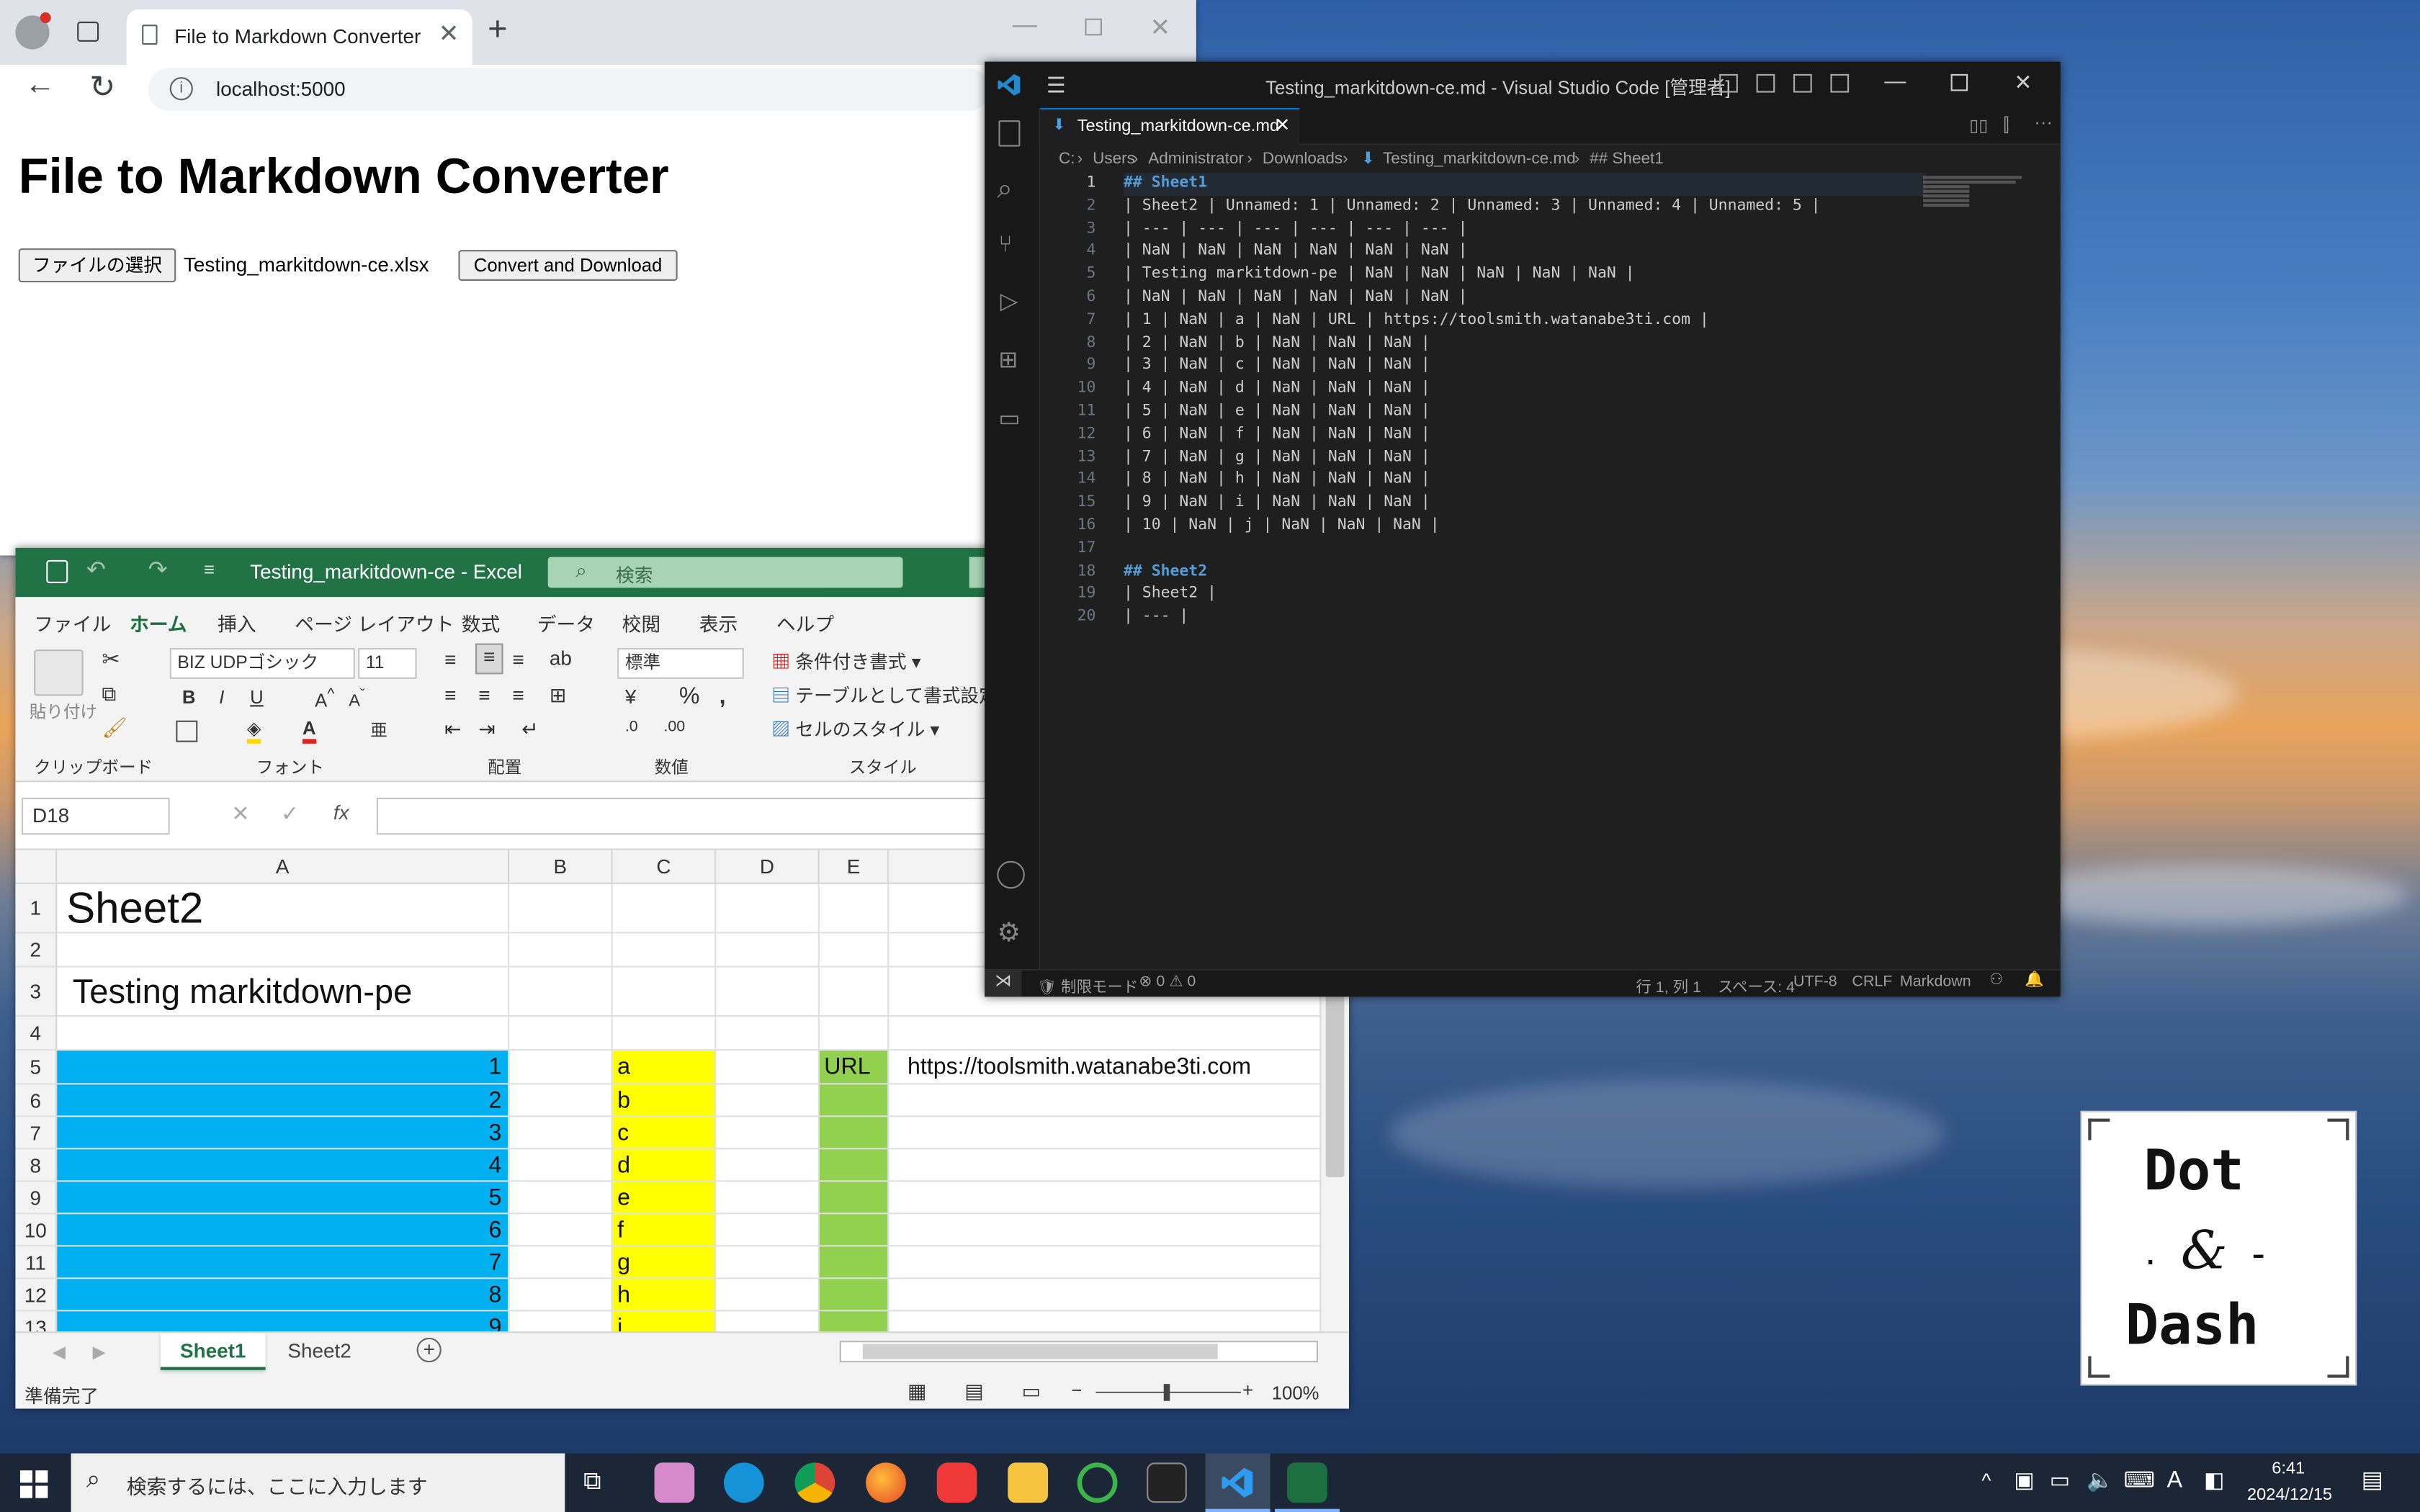 The image size is (2420, 1512). I want to click on cell-a: 6, so click(283, 1230).